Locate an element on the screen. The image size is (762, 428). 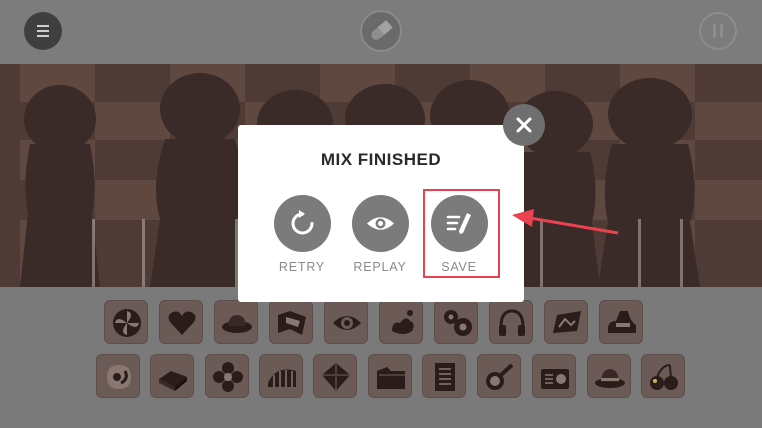
splash-icon is located at coordinates (401, 322).